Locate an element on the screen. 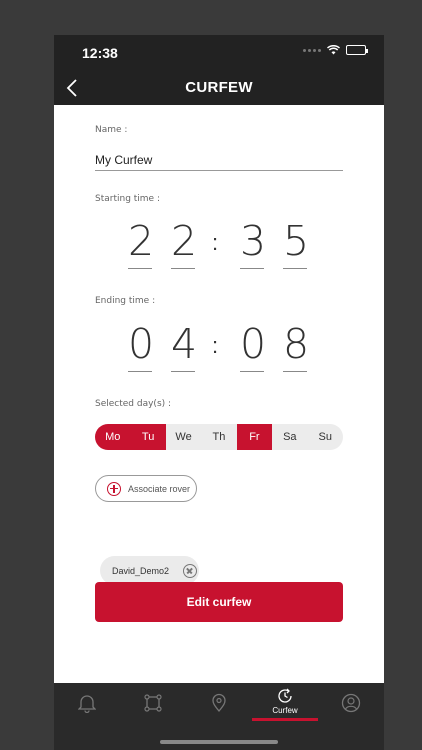  end-minute-ones: 8 is located at coordinates (296, 346).